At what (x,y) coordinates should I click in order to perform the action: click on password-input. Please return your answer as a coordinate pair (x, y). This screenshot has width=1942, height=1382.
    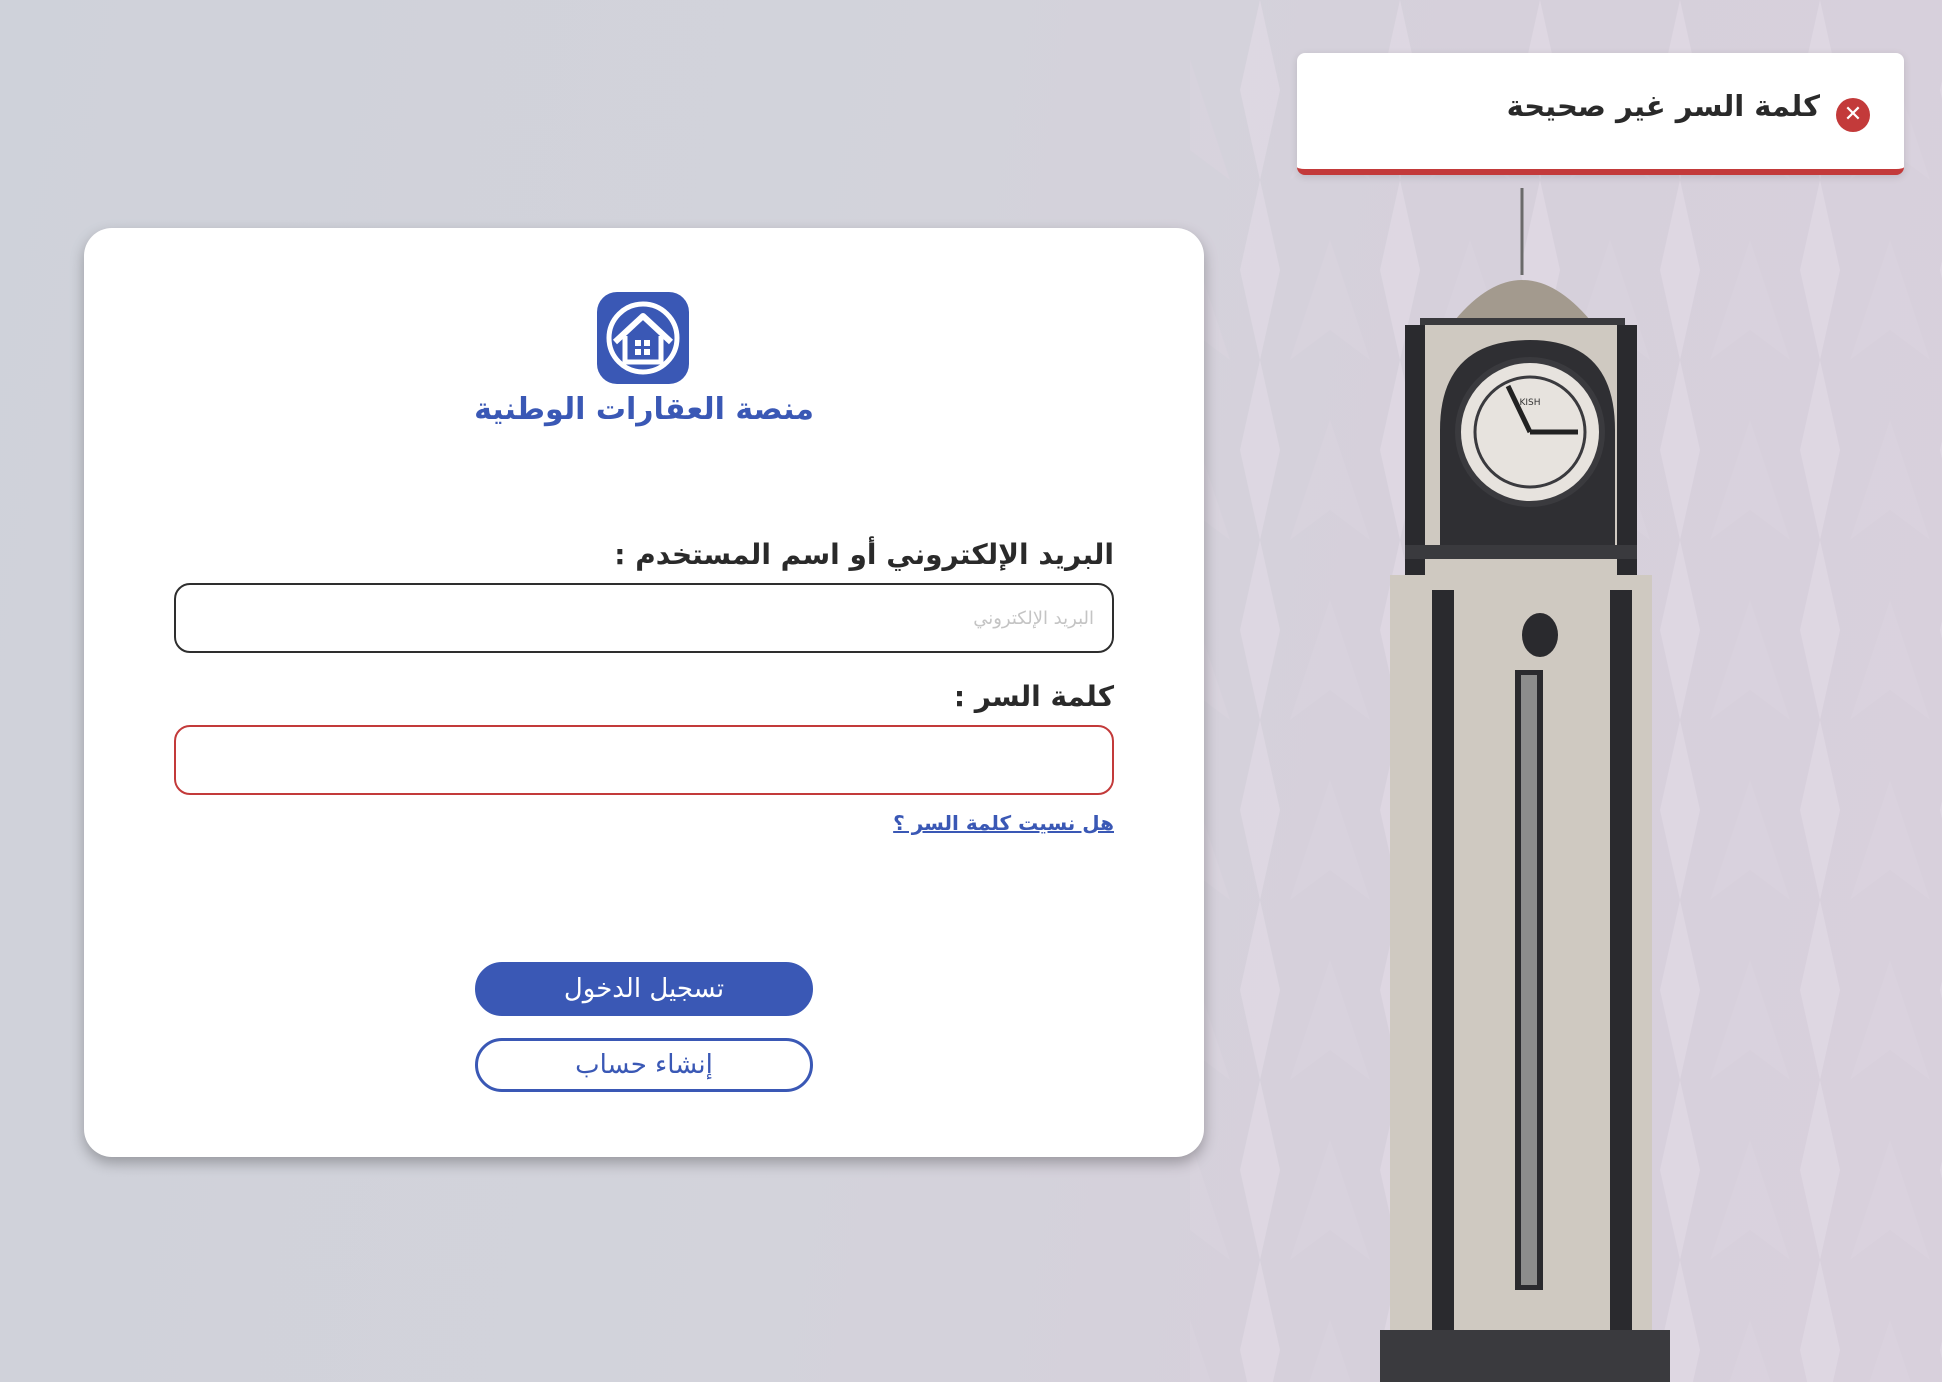
    Looking at the image, I should click on (644, 760).